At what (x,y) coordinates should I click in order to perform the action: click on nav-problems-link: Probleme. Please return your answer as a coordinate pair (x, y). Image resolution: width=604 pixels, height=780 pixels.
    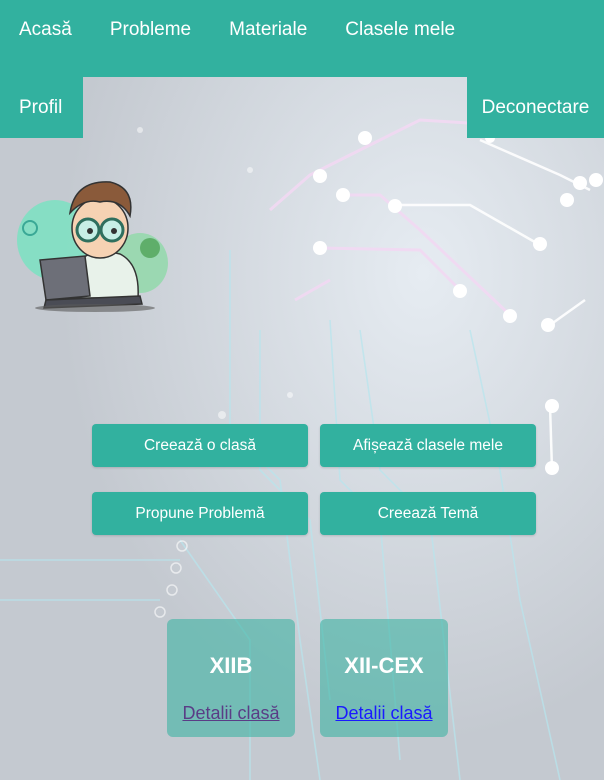
    Looking at the image, I should click on (150, 30).